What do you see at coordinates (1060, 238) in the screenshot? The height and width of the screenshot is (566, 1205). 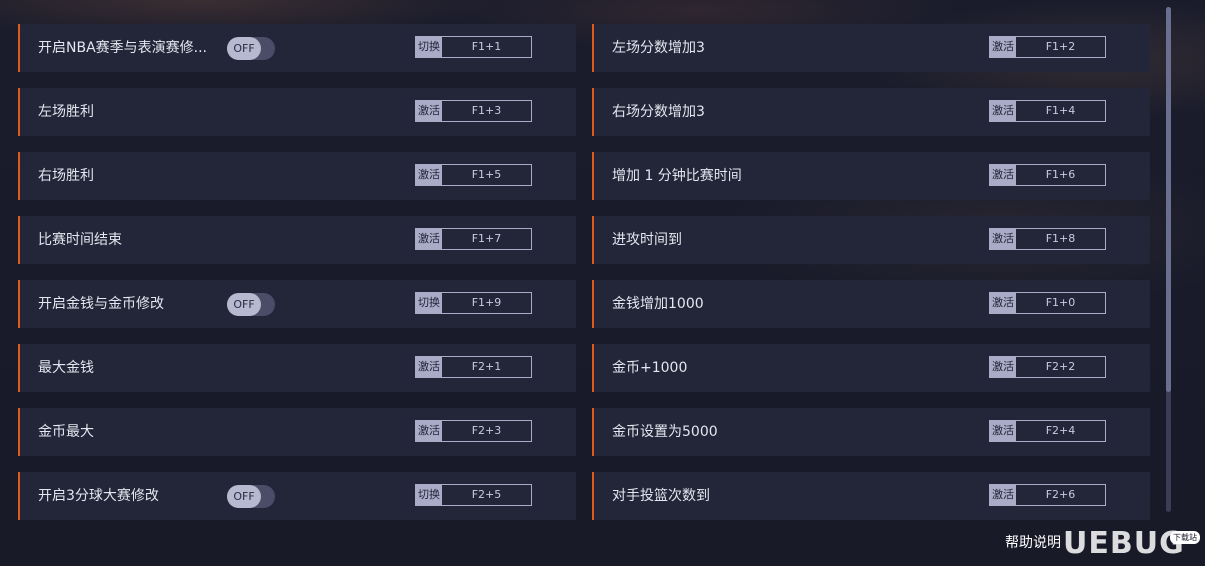 I see `hotkey-combo: F1+8` at bounding box center [1060, 238].